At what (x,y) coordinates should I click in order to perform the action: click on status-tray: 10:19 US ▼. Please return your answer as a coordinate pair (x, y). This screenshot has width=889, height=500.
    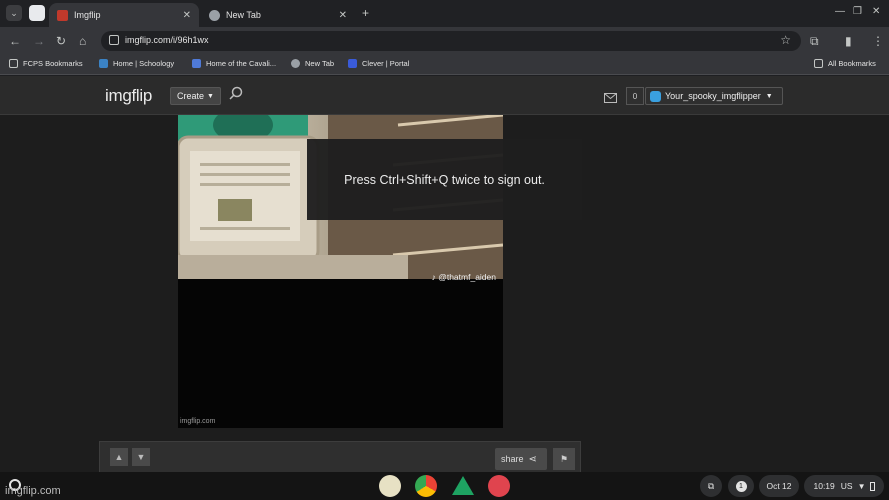
    Looking at the image, I should click on (844, 486).